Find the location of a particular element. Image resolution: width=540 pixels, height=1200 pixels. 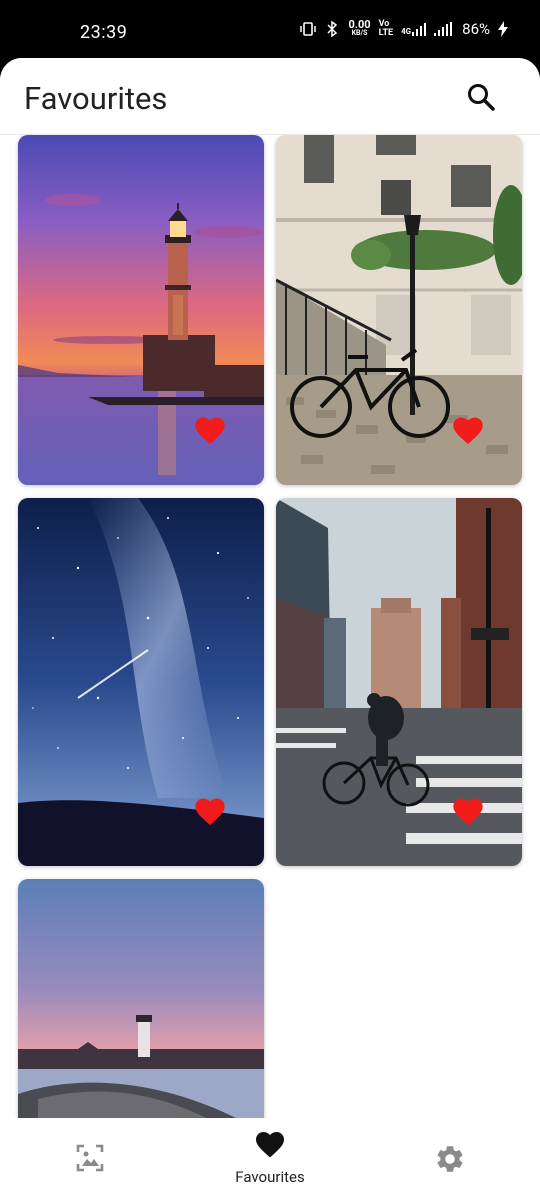

bottom-navigation: Favourites is located at coordinates (270, 1159).